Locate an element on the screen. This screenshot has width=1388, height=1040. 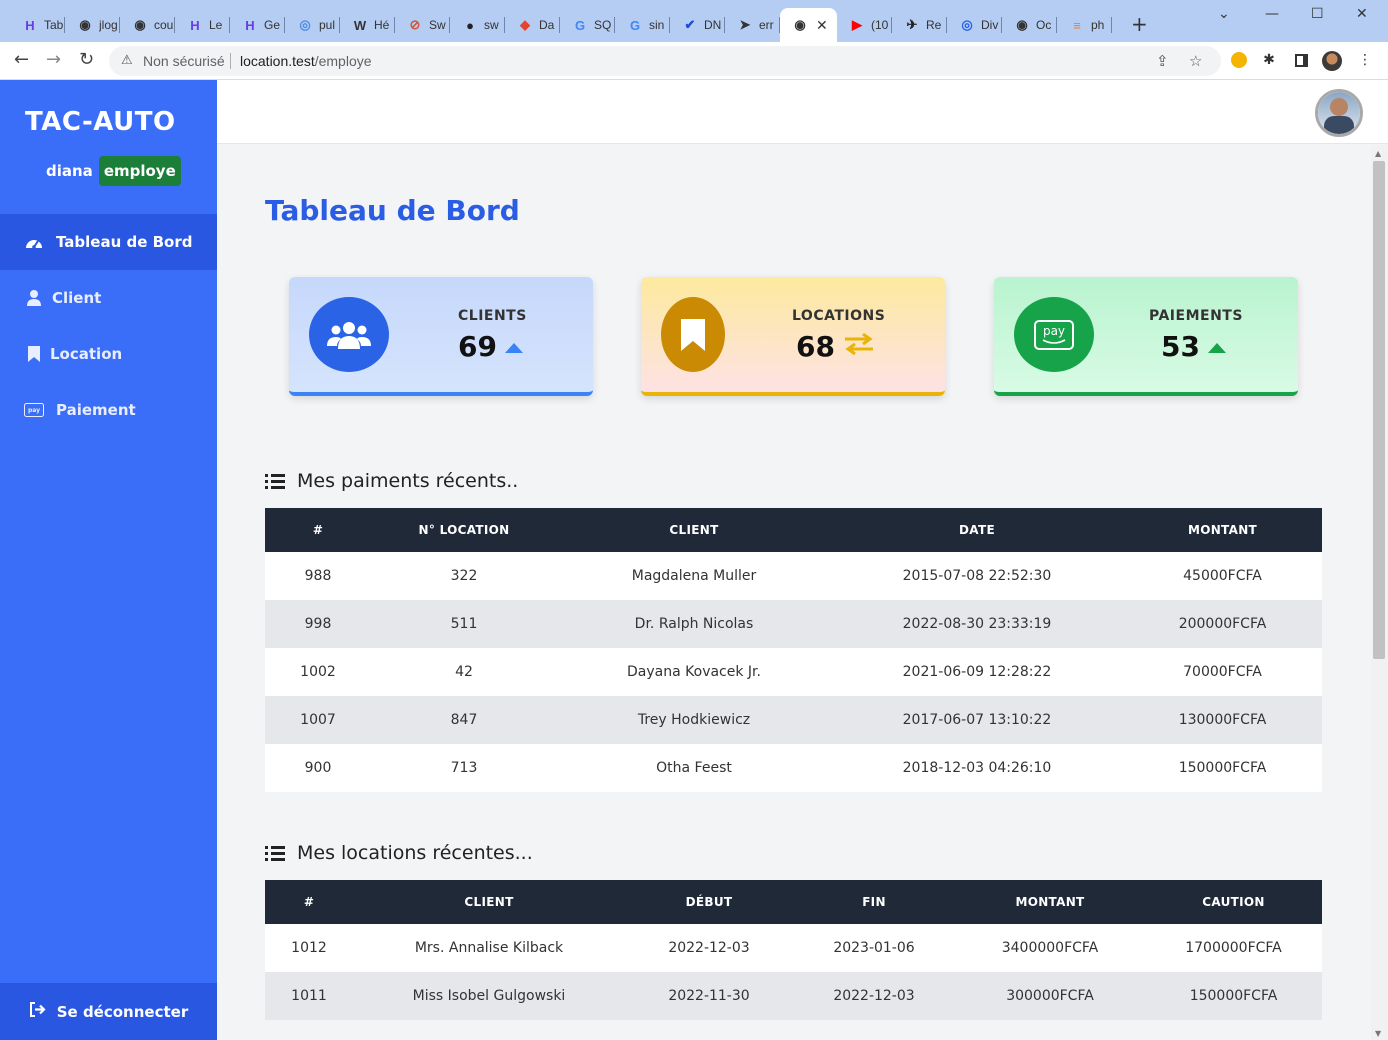
maximize-button: ☐ is located at coordinates (1317, 14).